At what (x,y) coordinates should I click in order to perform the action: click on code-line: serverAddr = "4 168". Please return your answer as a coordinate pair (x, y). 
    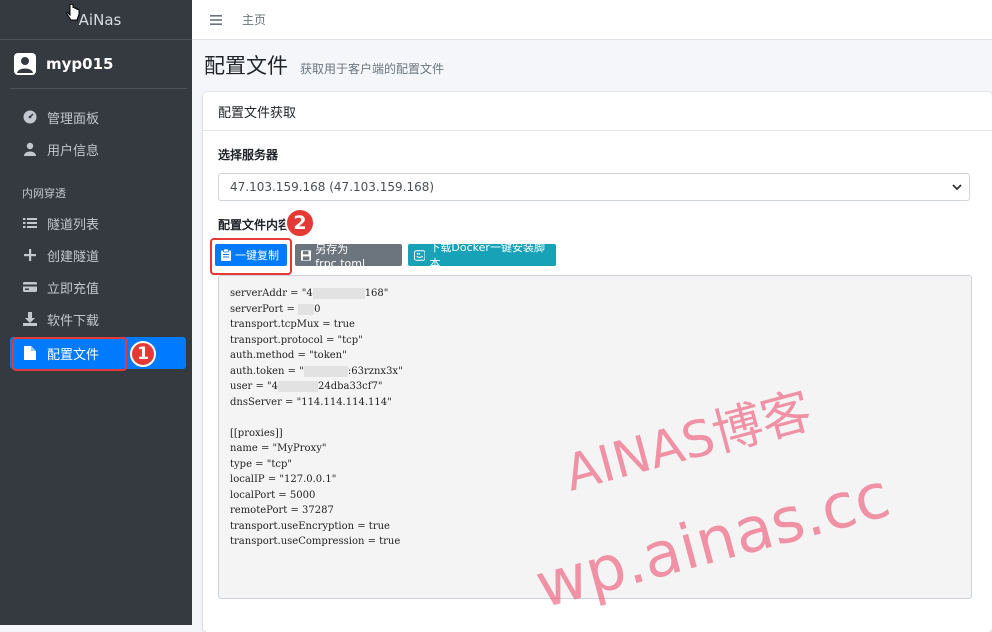
    Looking at the image, I should click on (595, 294).